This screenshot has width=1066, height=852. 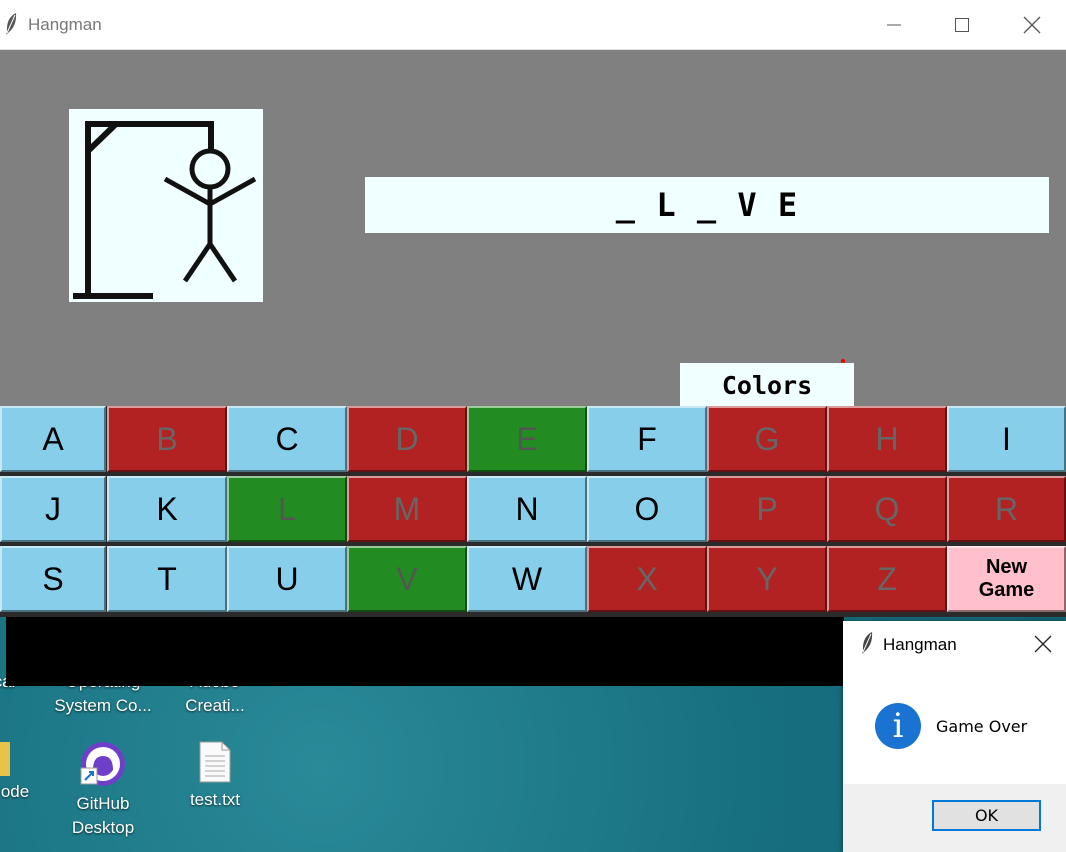 What do you see at coordinates (103, 764) in the screenshot?
I see `github-icon` at bounding box center [103, 764].